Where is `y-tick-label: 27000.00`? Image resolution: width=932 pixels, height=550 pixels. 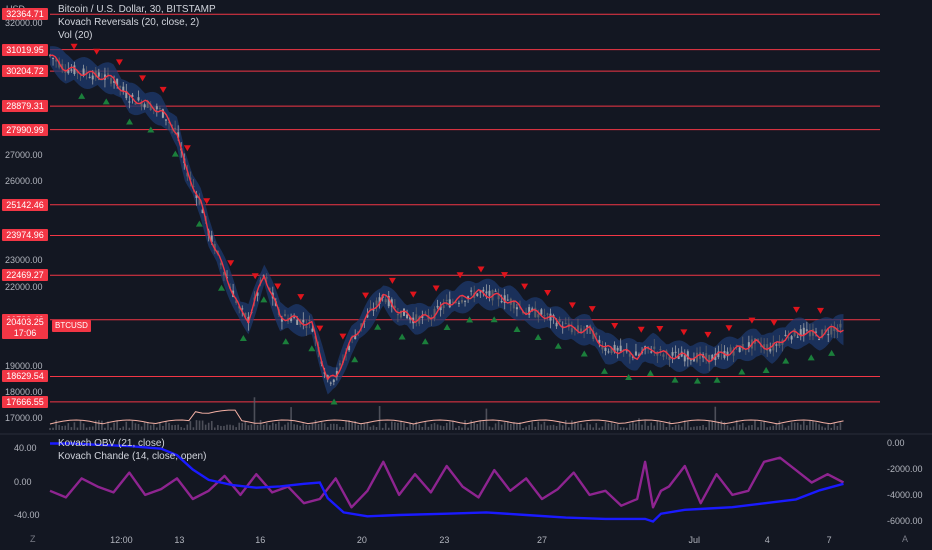
y-tick-label: 27000.00 is located at coordinates (24, 154).